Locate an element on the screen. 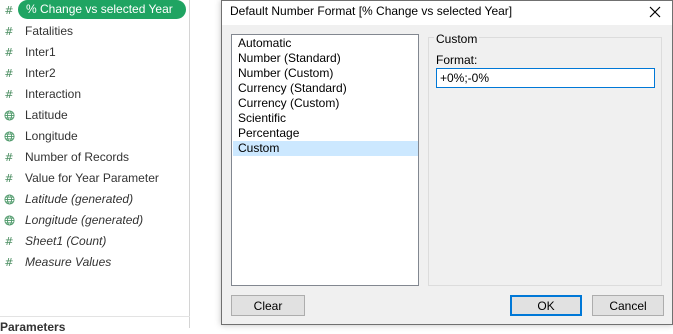 The height and width of the screenshot is (334, 673). field-label: Number of Records is located at coordinates (77, 157).